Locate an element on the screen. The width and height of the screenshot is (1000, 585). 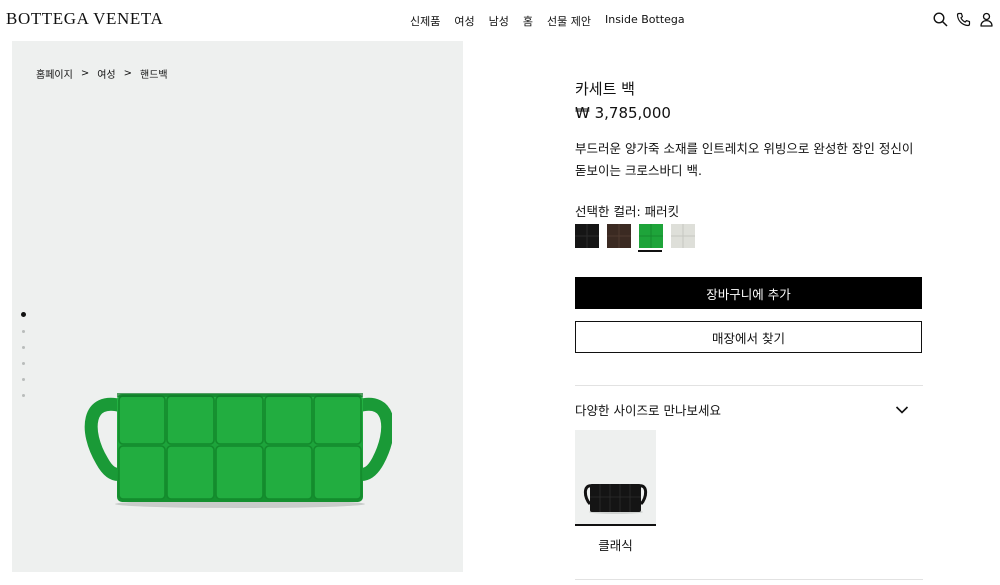
add-to-cart-button: 장바구니에 추가 is located at coordinates (748, 293).